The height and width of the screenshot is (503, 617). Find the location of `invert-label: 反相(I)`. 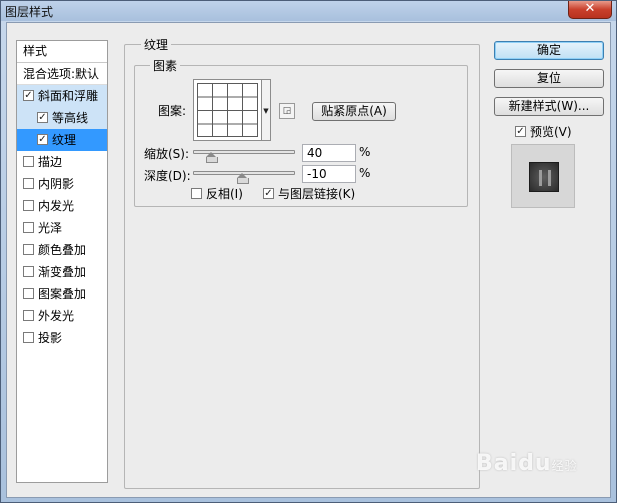

invert-label: 反相(I) is located at coordinates (224, 194).